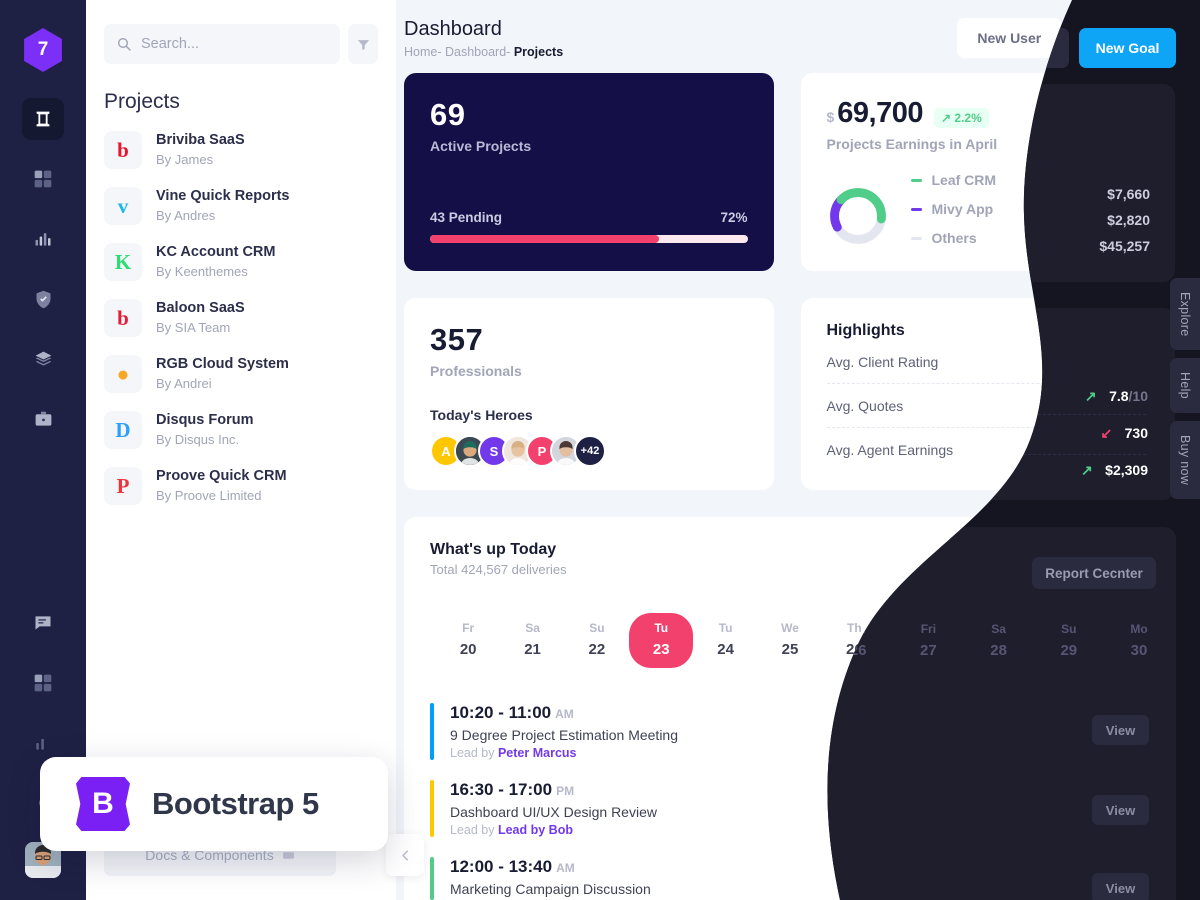 The image size is (1200, 900). What do you see at coordinates (564, 735) in the screenshot?
I see `event-title: 9 Degree Project Estimation Meeting` at bounding box center [564, 735].